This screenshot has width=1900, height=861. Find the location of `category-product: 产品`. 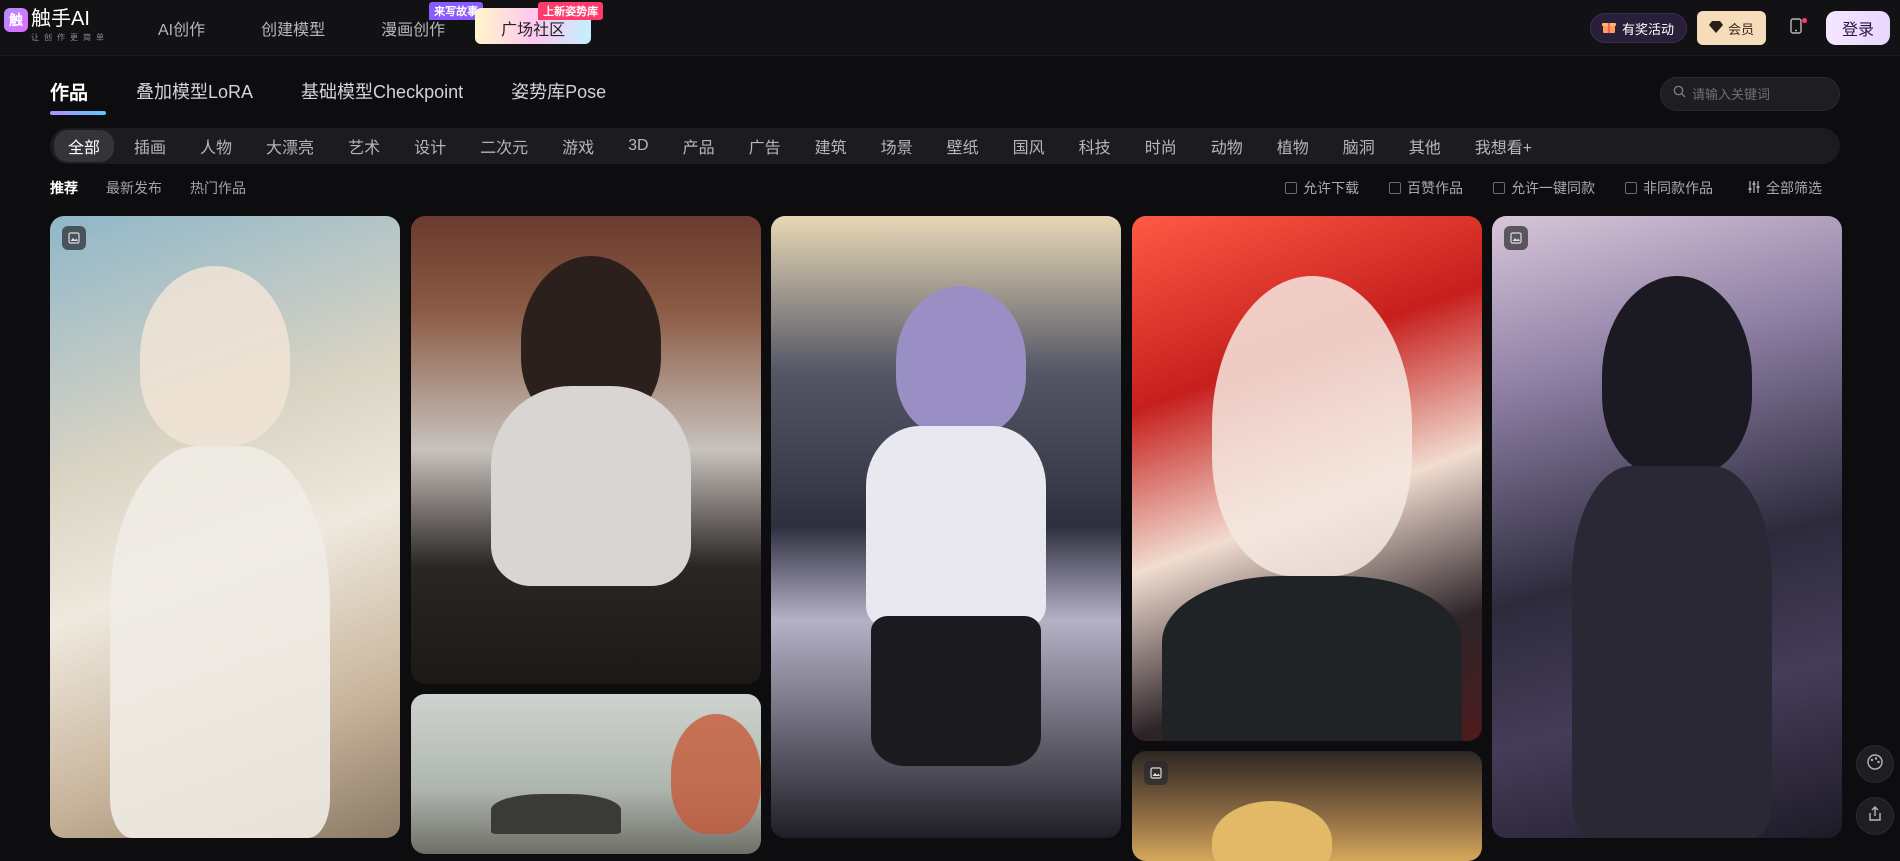

category-product: 产品 is located at coordinates (699, 146).